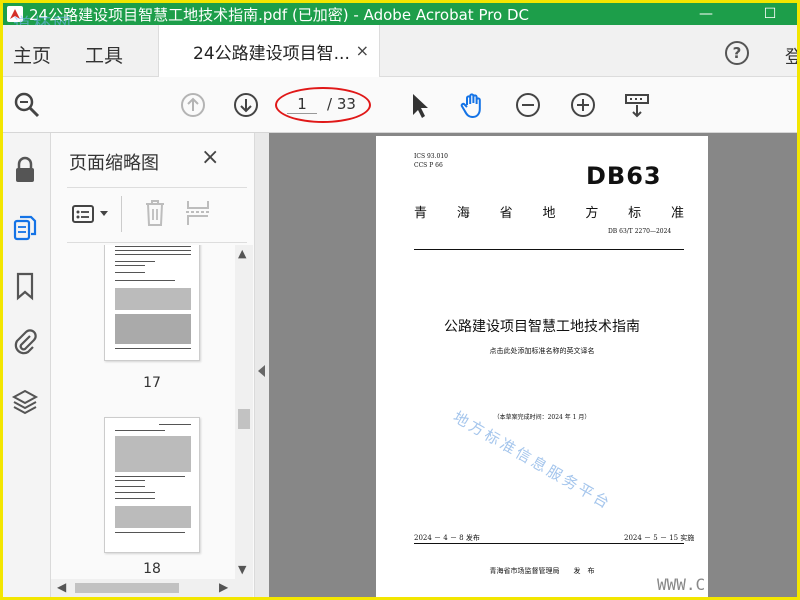 Image resolution: width=800 pixels, height=600 pixels. I want to click on platform-watermark: 地方标准信息服务平台, so click(532, 460).